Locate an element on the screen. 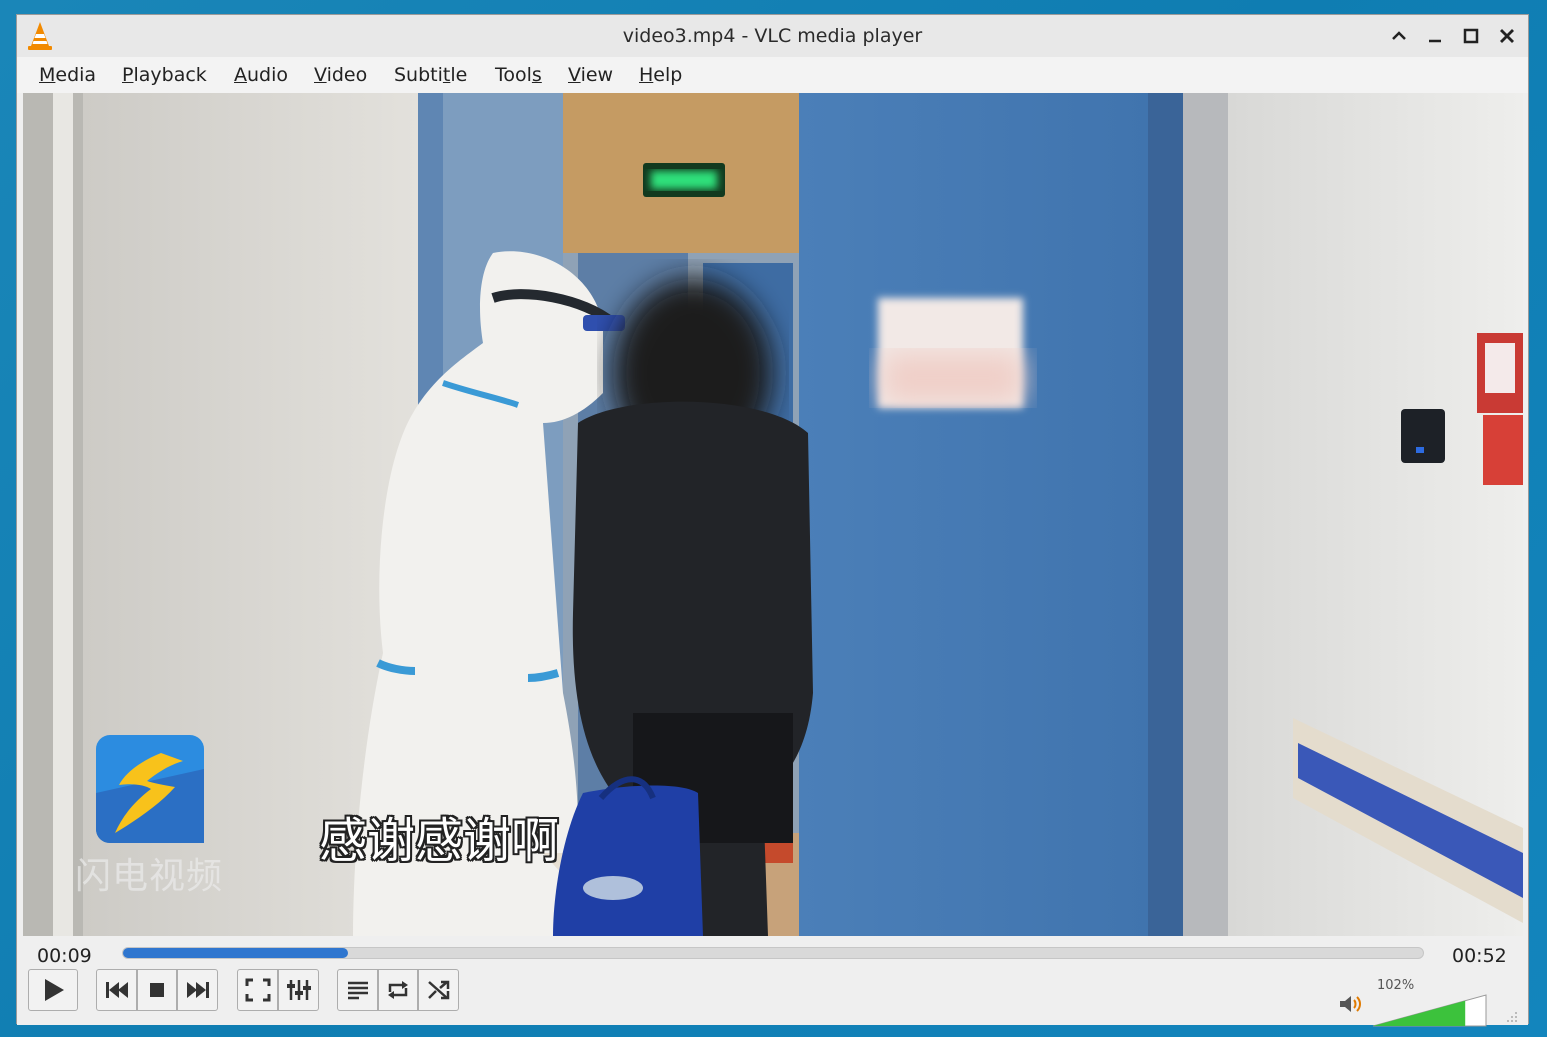  minimize-icon is located at coordinates (1435, 36).